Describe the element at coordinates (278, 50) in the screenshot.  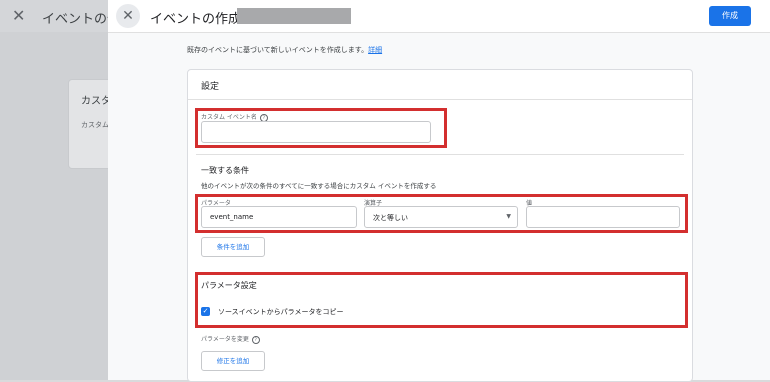
I see `intro-description: 既存のイベントに基づいて新しいイベントを作成します。` at that location.